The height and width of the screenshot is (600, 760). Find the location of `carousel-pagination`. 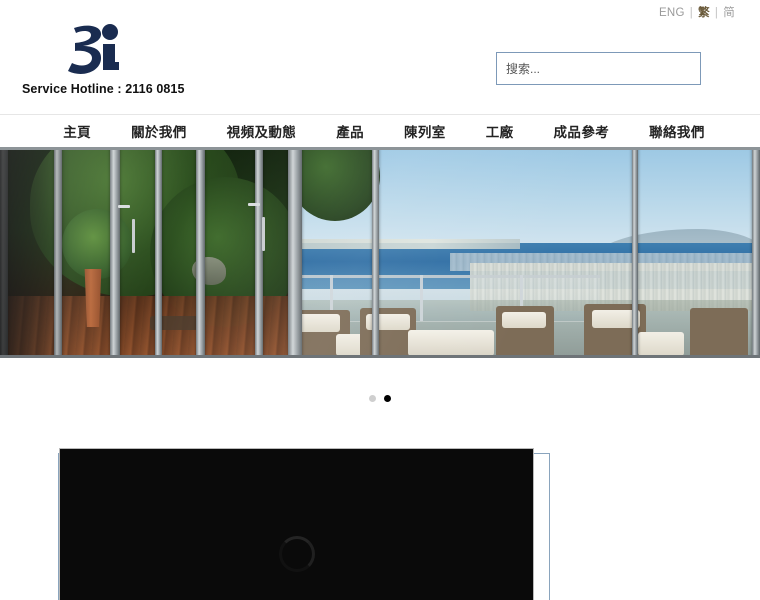

carousel-pagination is located at coordinates (380, 398).